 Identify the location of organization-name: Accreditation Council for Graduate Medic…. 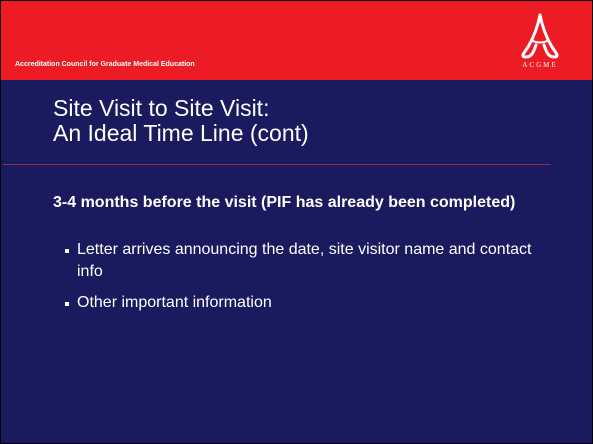
(105, 64).